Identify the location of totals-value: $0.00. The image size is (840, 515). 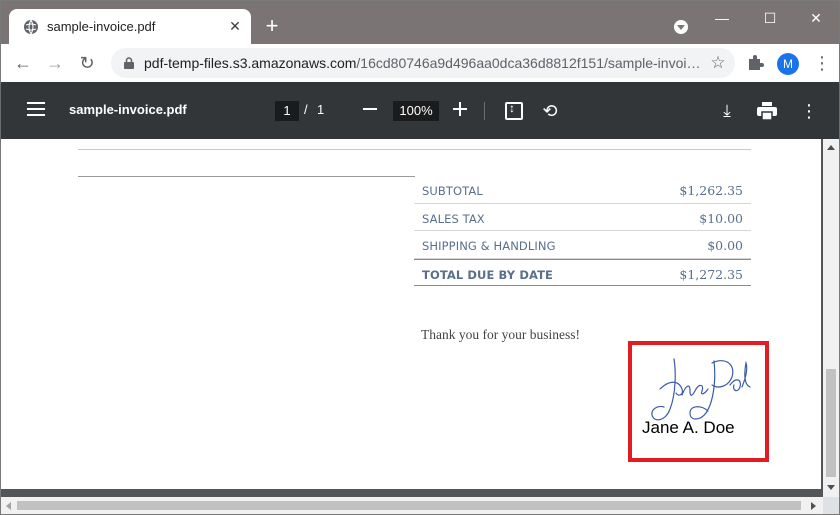
(725, 245).